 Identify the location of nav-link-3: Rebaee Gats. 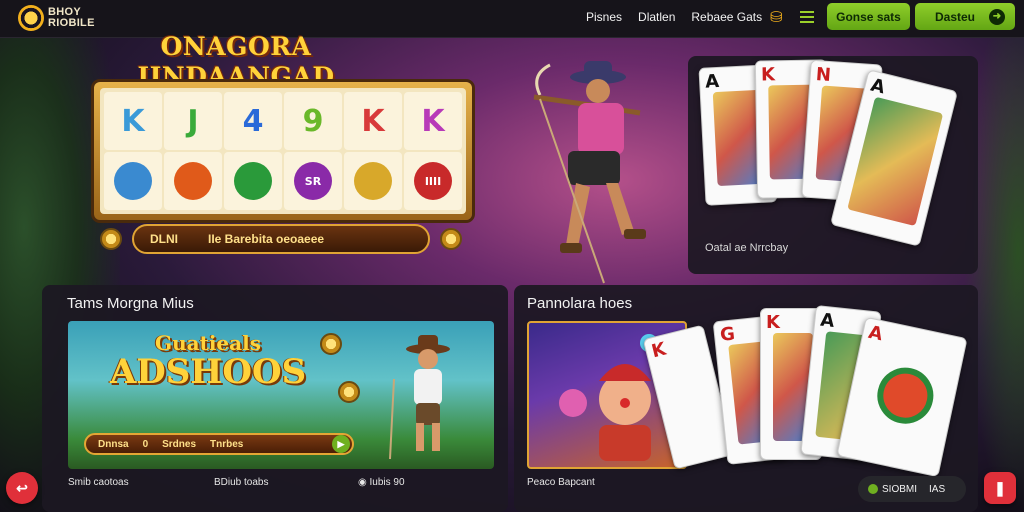
(726, 17).